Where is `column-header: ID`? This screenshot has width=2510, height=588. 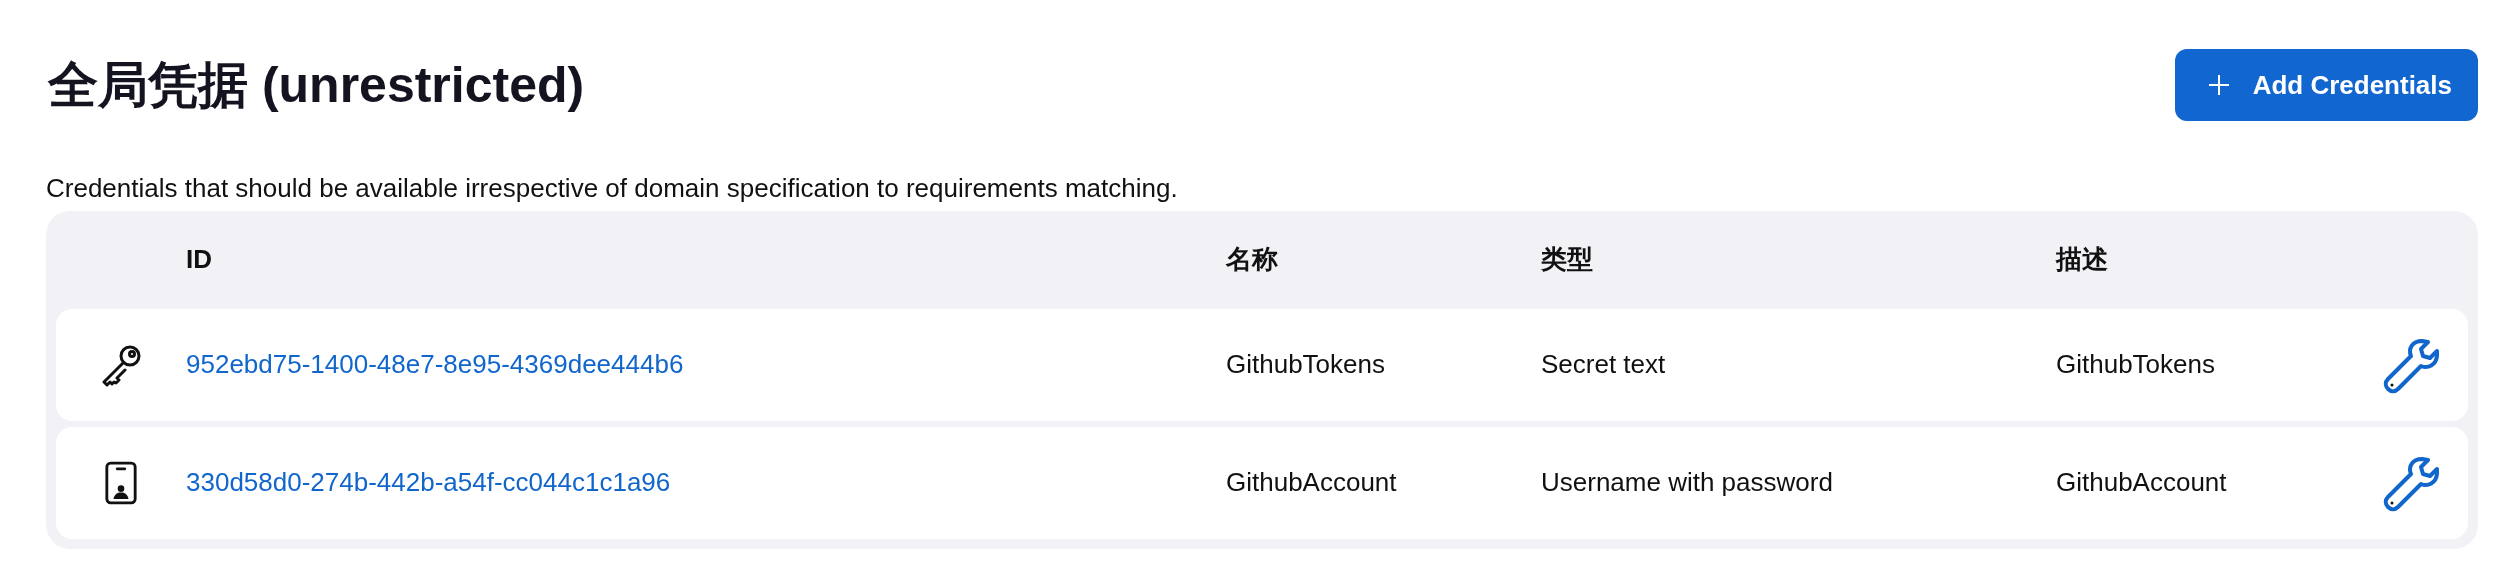 column-header: ID is located at coordinates (199, 260).